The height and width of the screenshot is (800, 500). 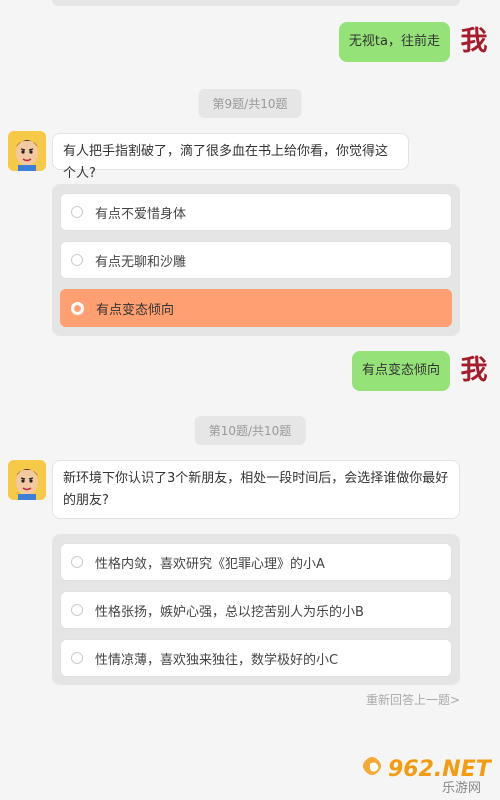 I want to click on option-label: 有点变态倾向, so click(x=135, y=310).